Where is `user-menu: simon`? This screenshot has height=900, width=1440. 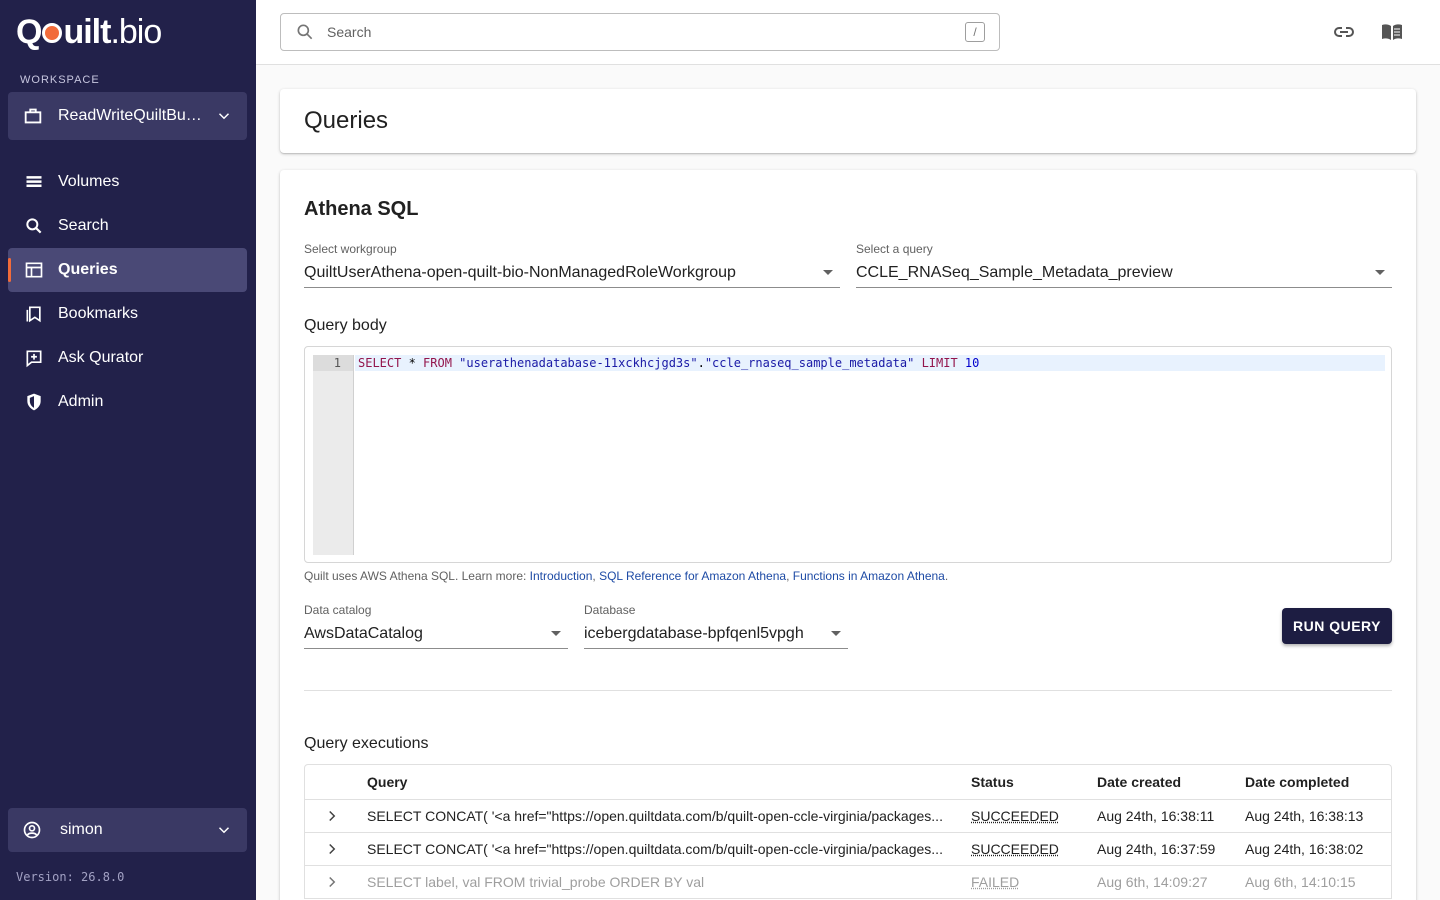 user-menu: simon is located at coordinates (127, 830).